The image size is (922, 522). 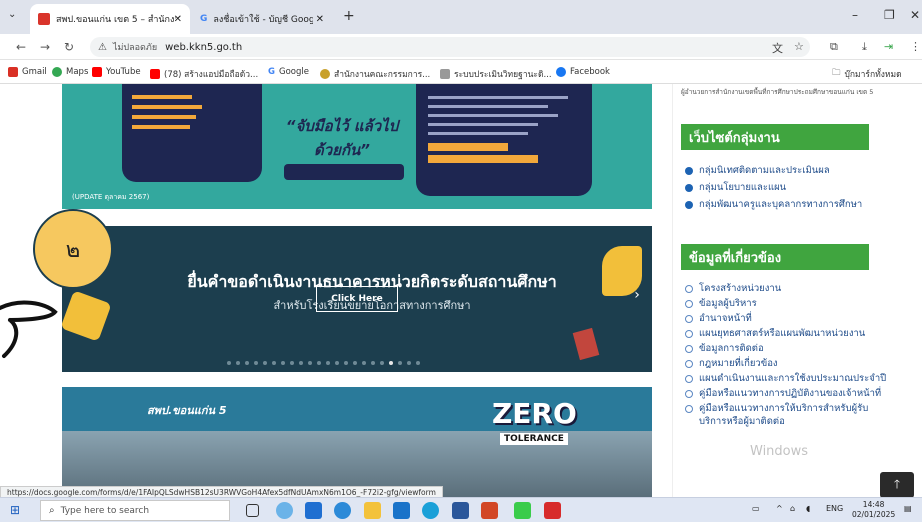 I want to click on volume-icon: ◖, so click(x=808, y=508).